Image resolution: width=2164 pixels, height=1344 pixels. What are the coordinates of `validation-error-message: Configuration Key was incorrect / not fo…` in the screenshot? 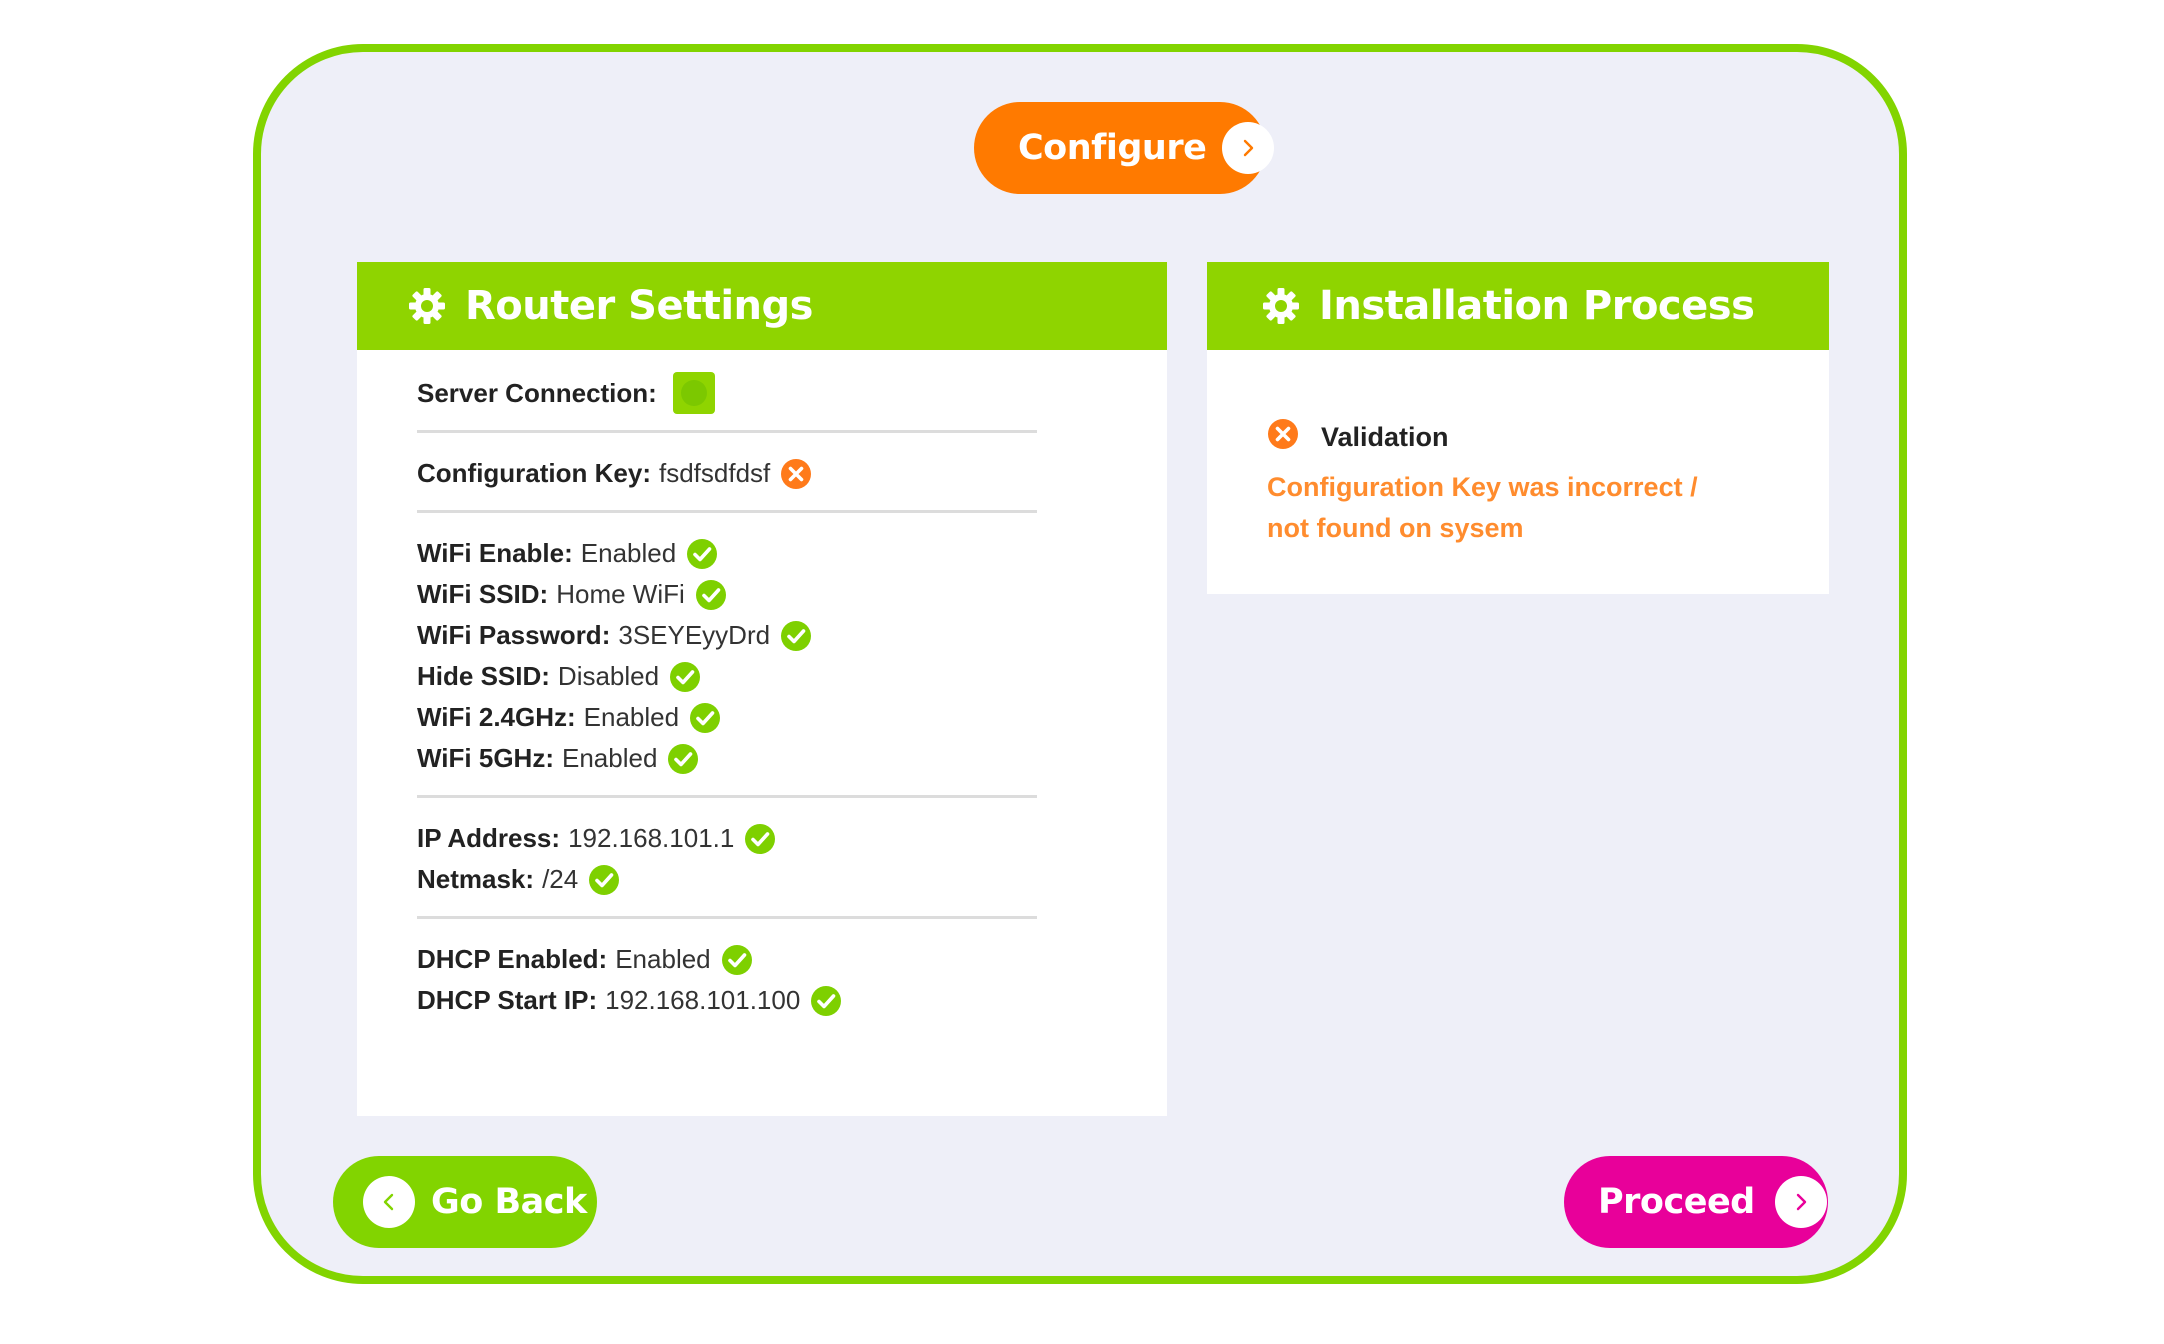 It's located at (1482, 507).